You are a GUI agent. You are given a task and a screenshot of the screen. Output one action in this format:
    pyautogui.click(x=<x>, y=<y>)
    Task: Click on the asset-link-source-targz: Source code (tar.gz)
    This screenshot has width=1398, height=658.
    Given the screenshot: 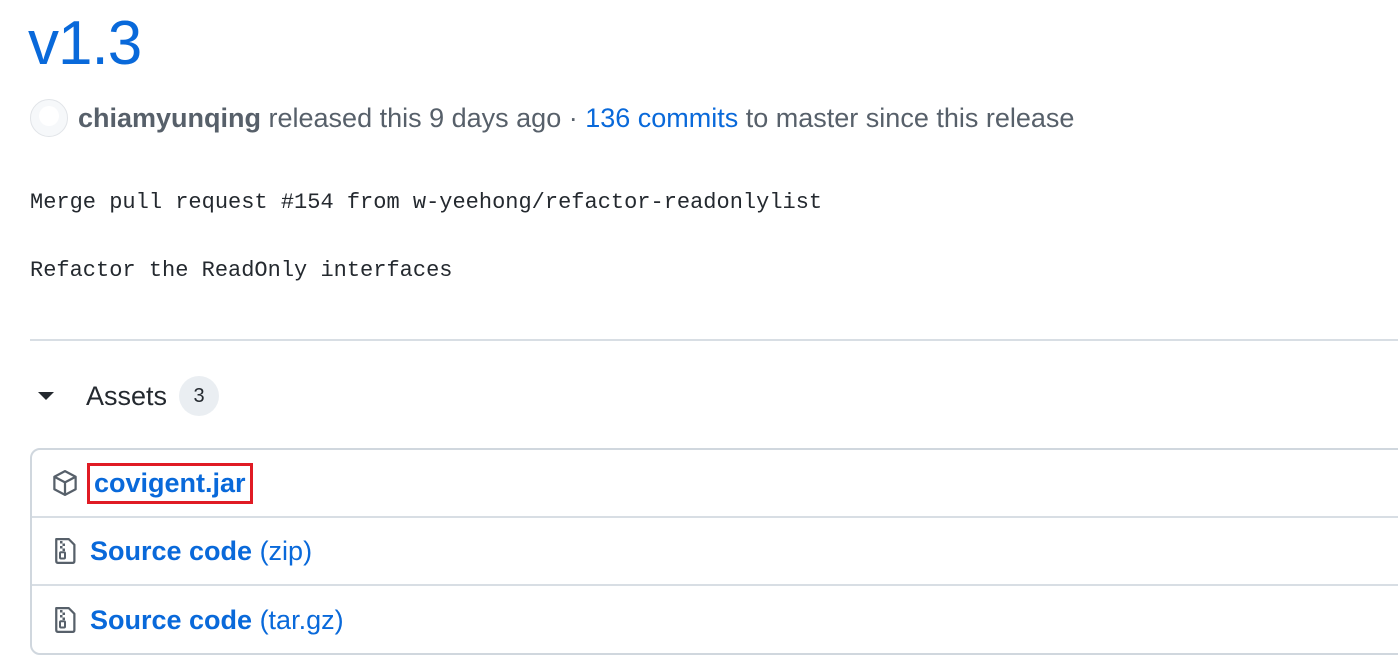 What is the action you would take?
    pyautogui.click(x=217, y=620)
    